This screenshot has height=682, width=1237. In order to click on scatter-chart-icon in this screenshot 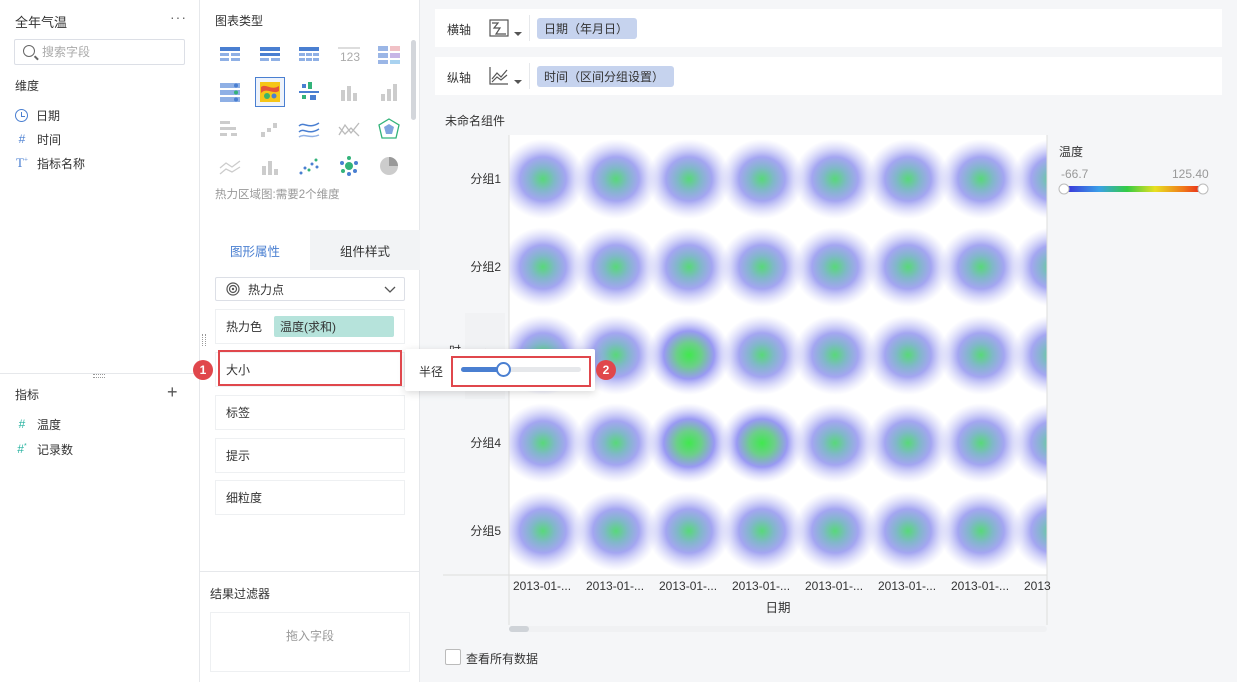, I will do `click(309, 166)`.